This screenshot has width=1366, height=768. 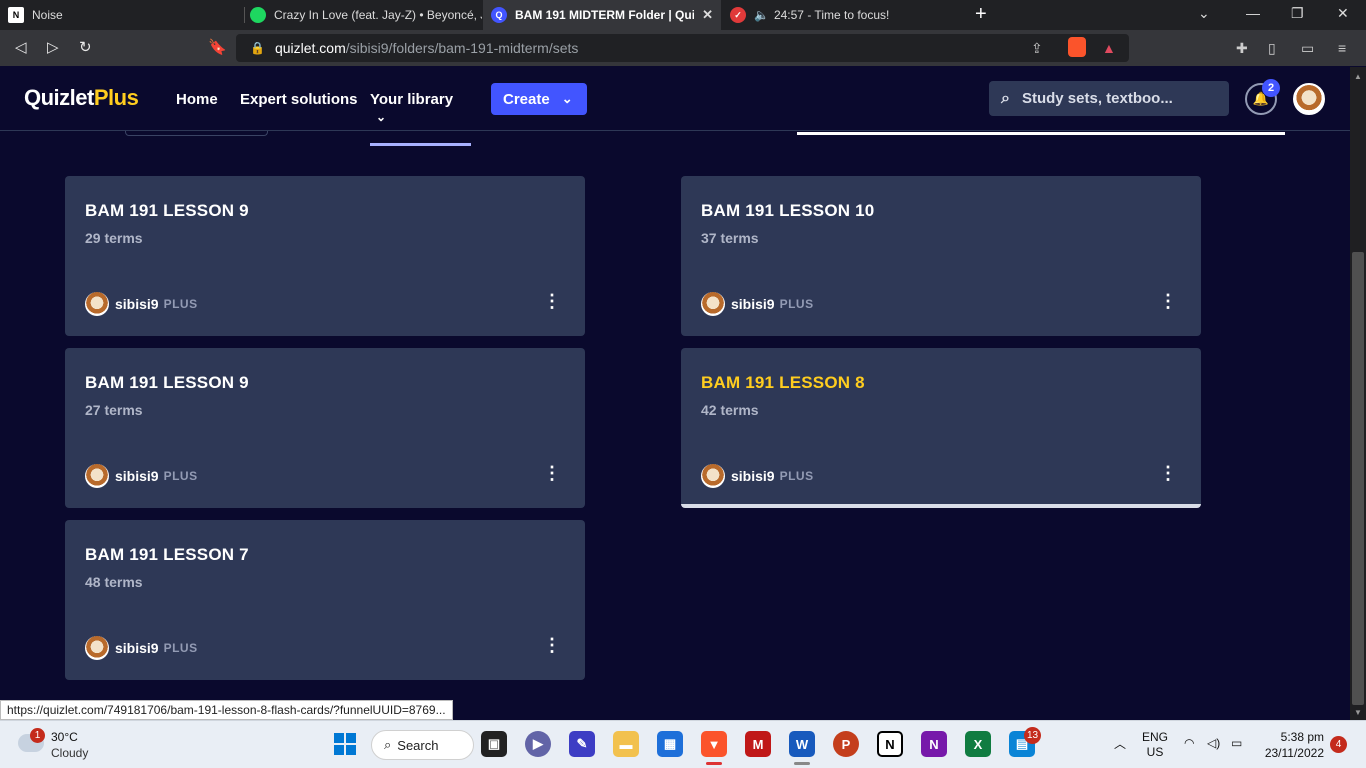 I want to click on nav-home: Home, so click(x=197, y=99).